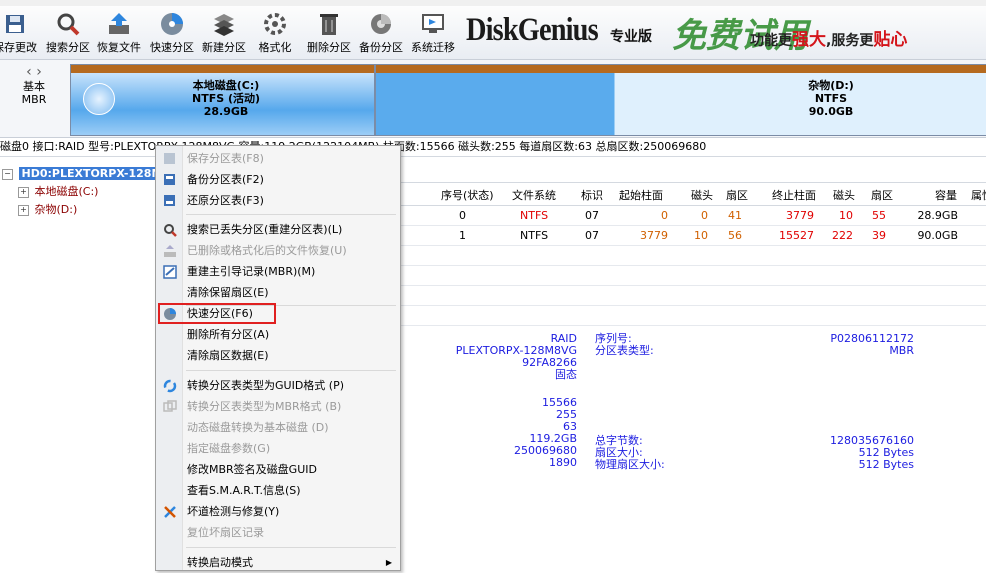 This screenshot has height=573, width=986. Describe the element at coordinates (278, 511) in the screenshot. I see `menu-item-bad-sector-repair: 坏道检测与修复(Y)` at that location.